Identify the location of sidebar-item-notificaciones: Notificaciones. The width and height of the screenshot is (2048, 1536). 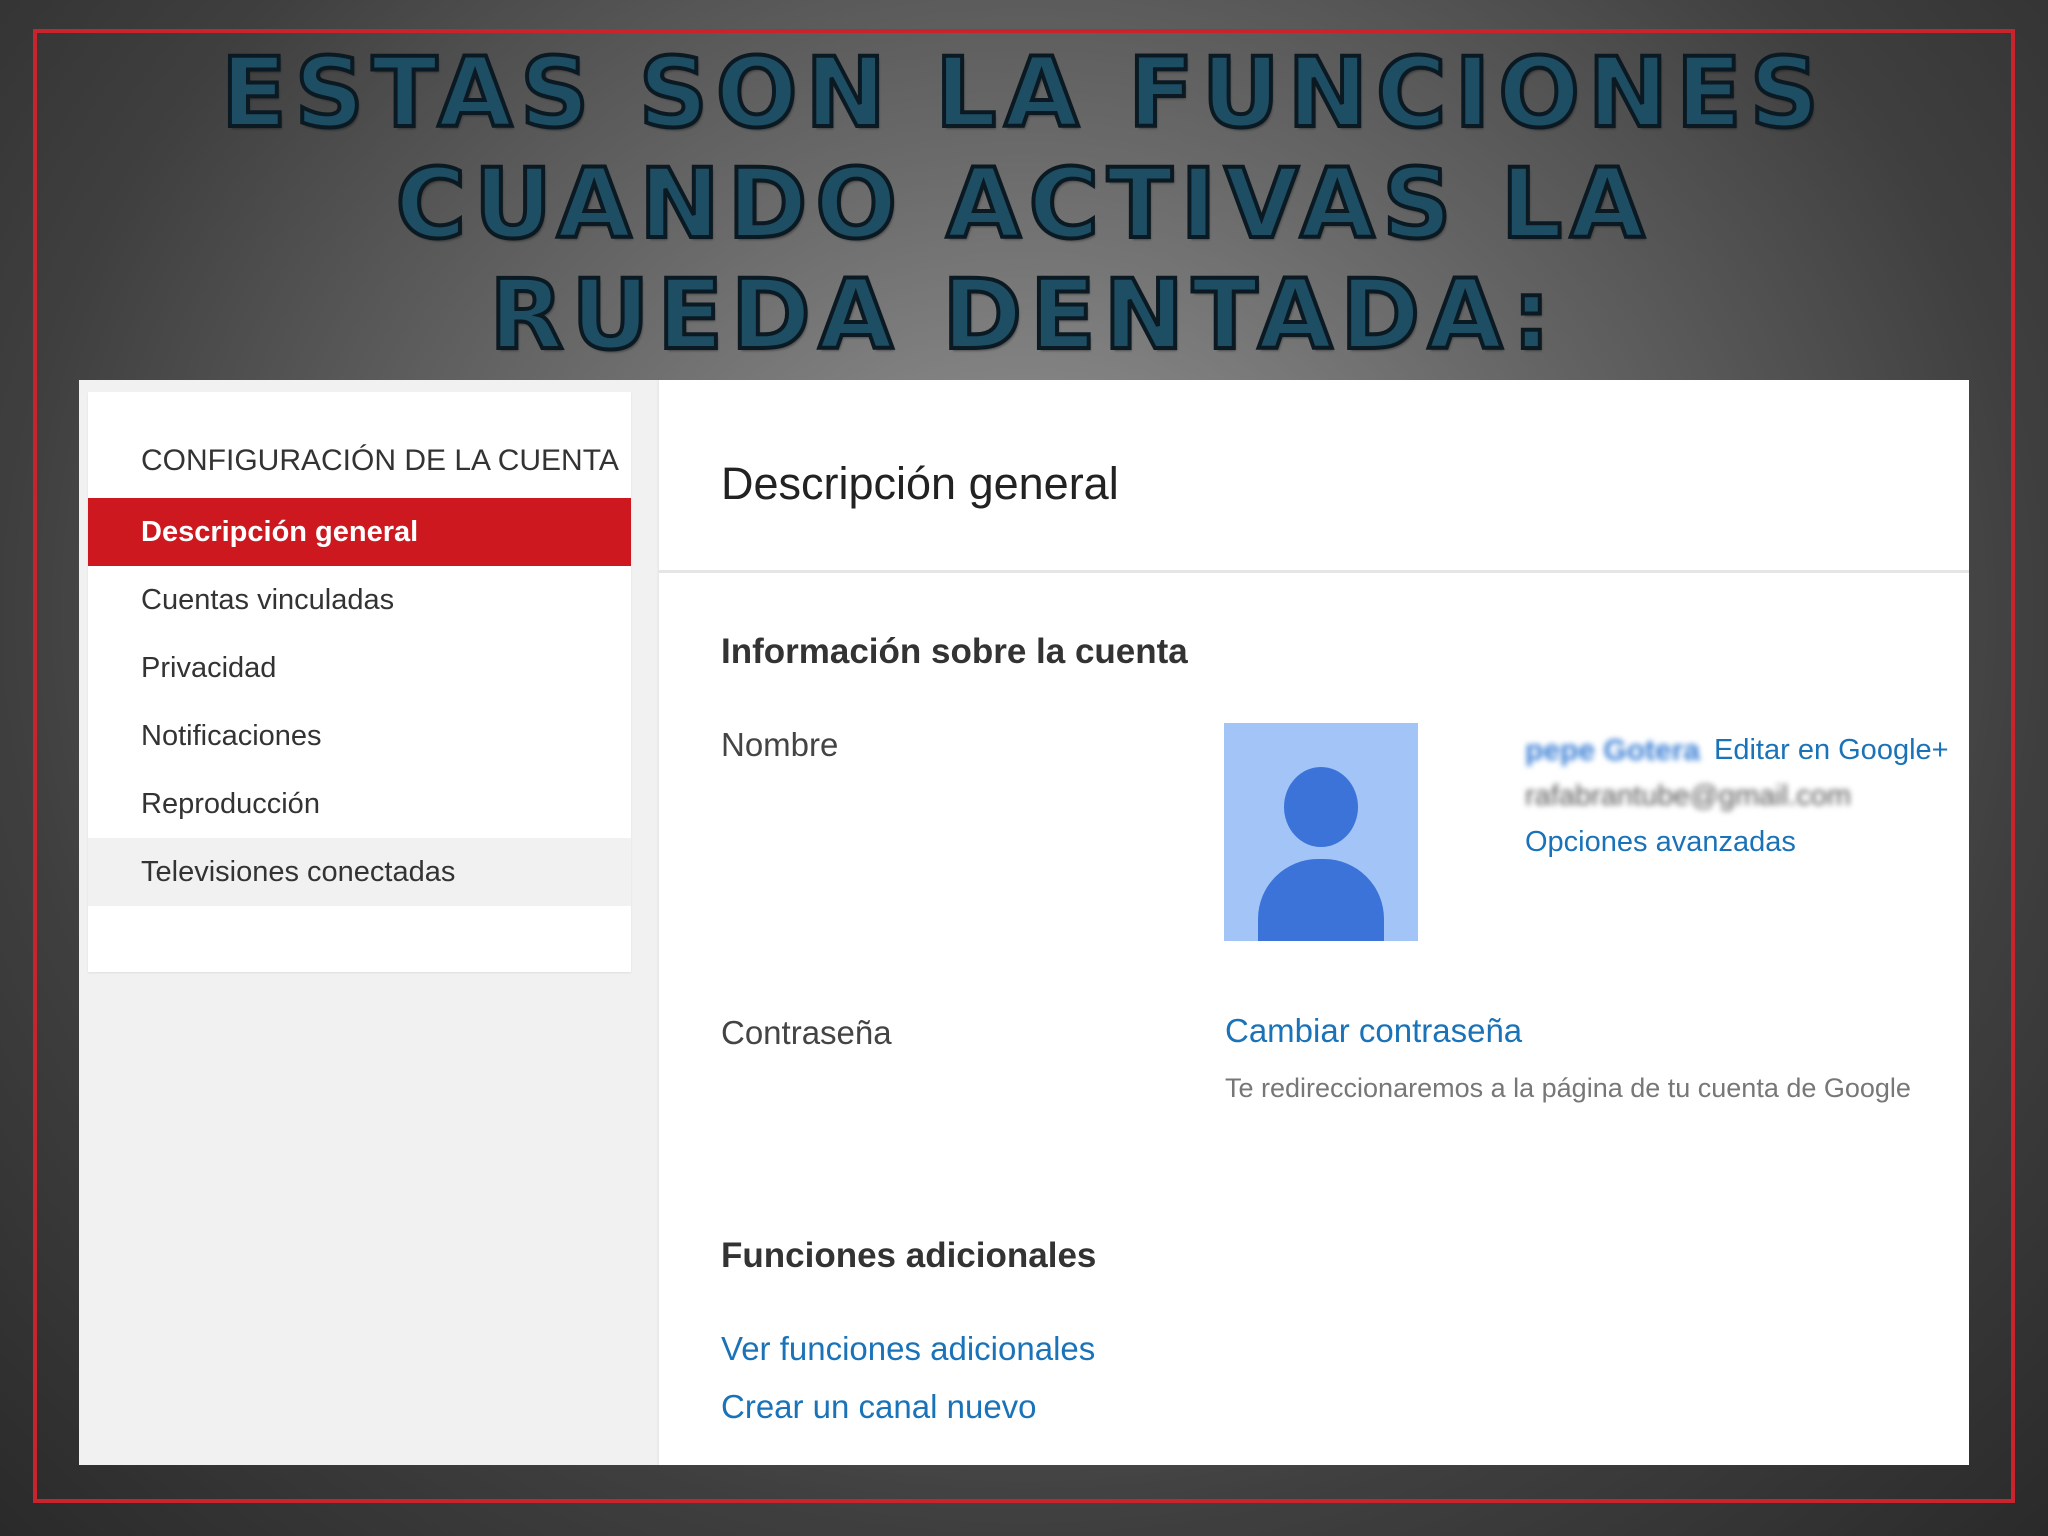
(359, 736).